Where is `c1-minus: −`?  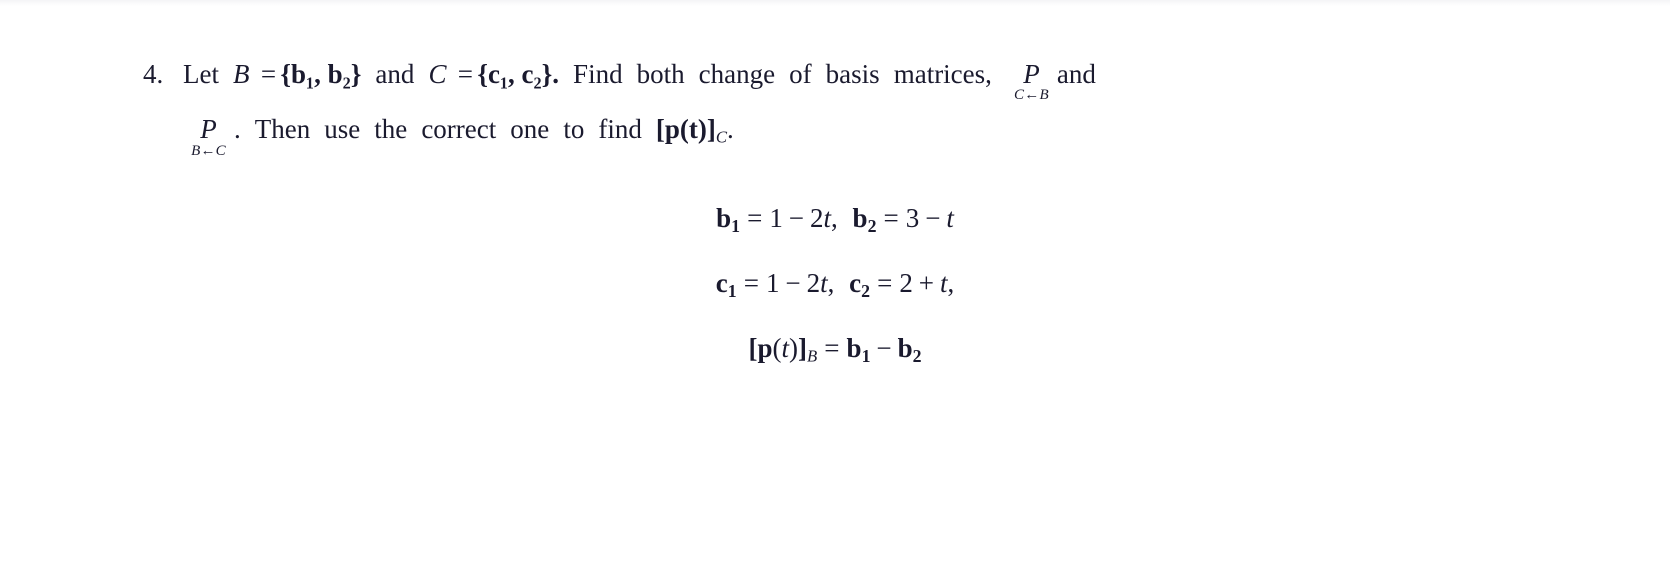 c1-minus: − is located at coordinates (793, 282).